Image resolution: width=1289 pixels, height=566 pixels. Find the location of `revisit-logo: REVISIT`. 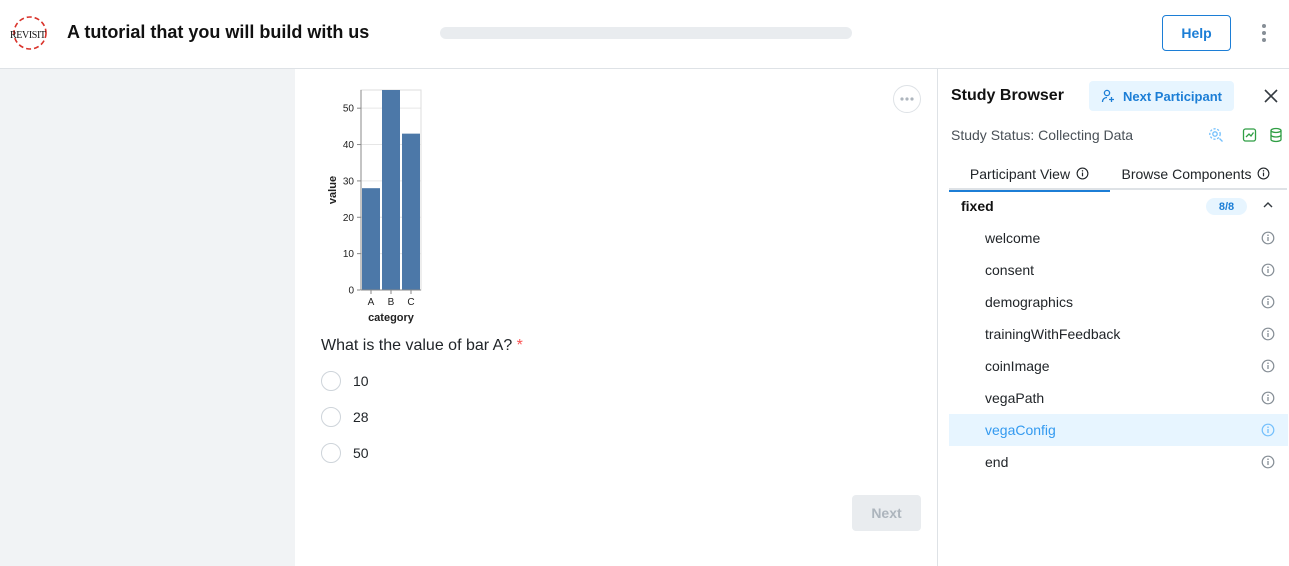

revisit-logo: REVISIT is located at coordinates (28, 33).